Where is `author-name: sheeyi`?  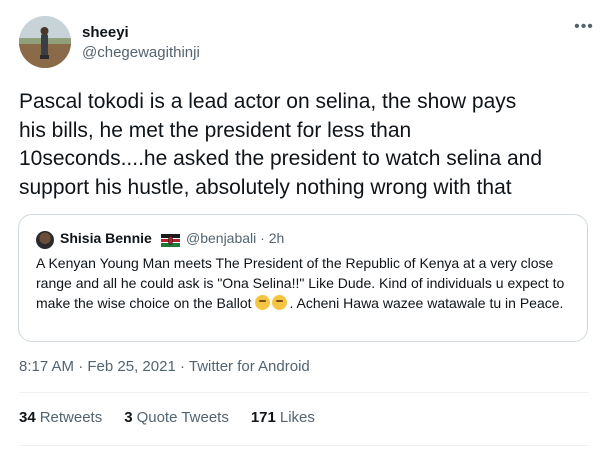 author-name: sheeyi is located at coordinates (105, 32).